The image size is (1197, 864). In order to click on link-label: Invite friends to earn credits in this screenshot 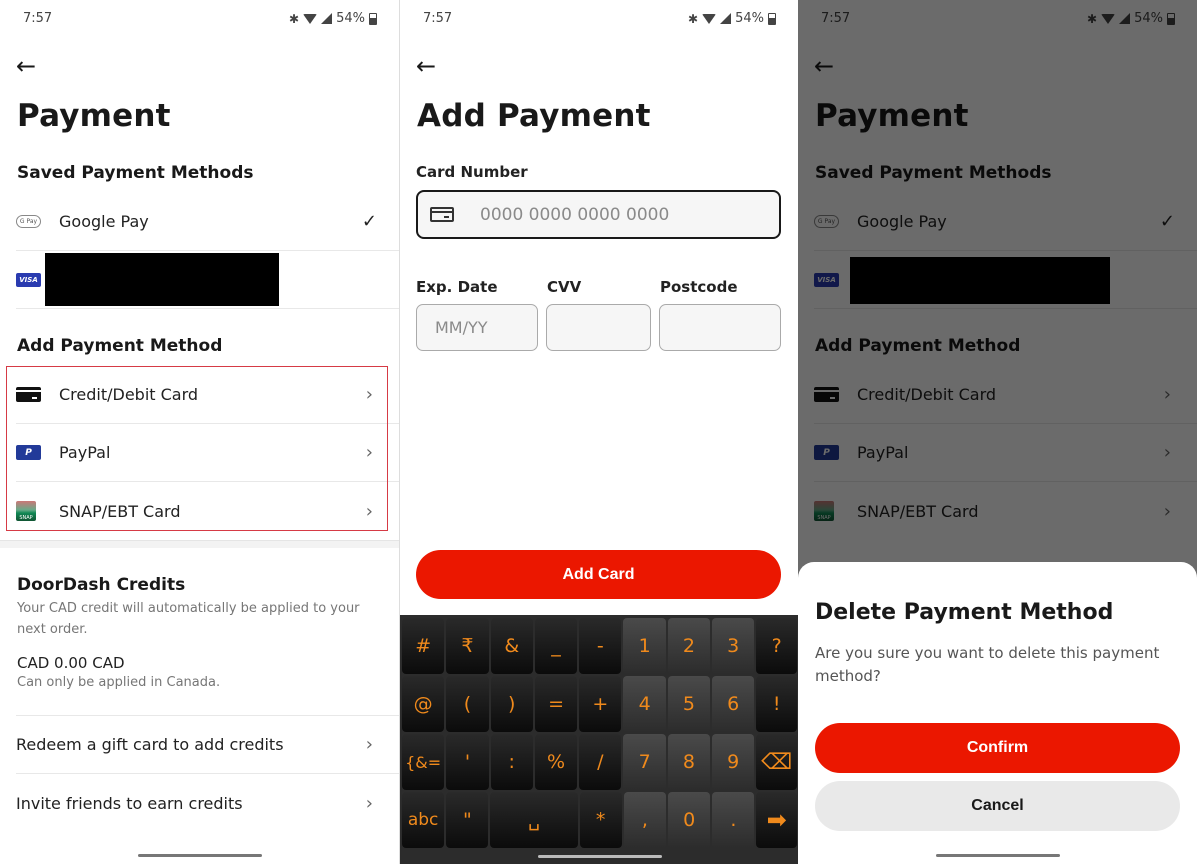, I will do `click(129, 803)`.